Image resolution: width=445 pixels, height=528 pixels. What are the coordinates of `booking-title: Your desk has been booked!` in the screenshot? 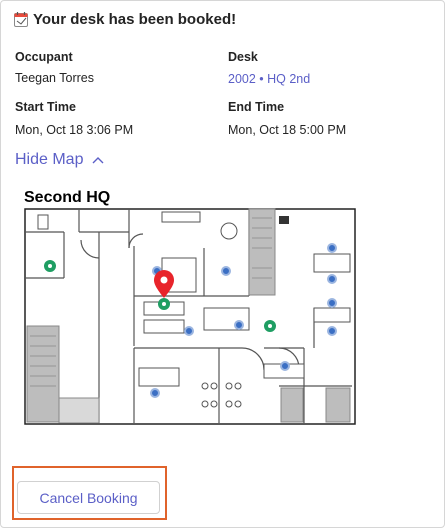 It's located at (135, 19).